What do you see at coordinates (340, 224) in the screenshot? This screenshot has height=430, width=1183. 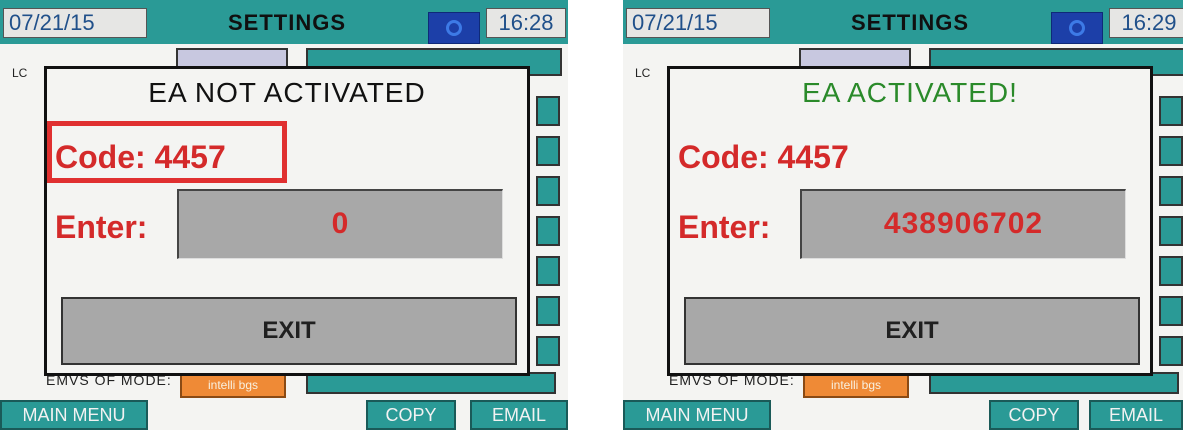 I see `enter-code-field: 0` at bounding box center [340, 224].